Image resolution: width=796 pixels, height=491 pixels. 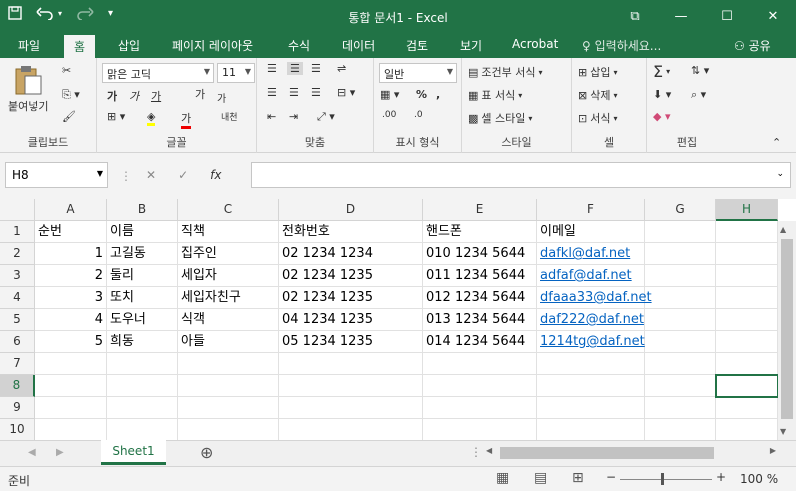 What do you see at coordinates (502, 478) in the screenshot?
I see `normal-view-icon: ▦` at bounding box center [502, 478].